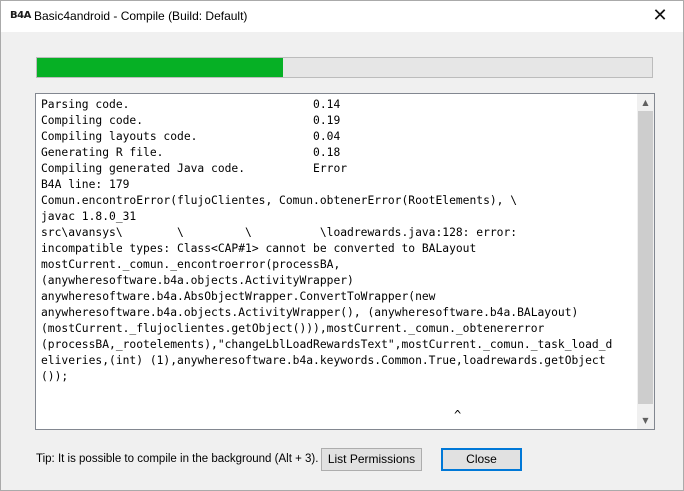 Image resolution: width=684 pixels, height=491 pixels. Describe the element at coordinates (645, 420) in the screenshot. I see `scroll-down-icon: ▼` at that location.